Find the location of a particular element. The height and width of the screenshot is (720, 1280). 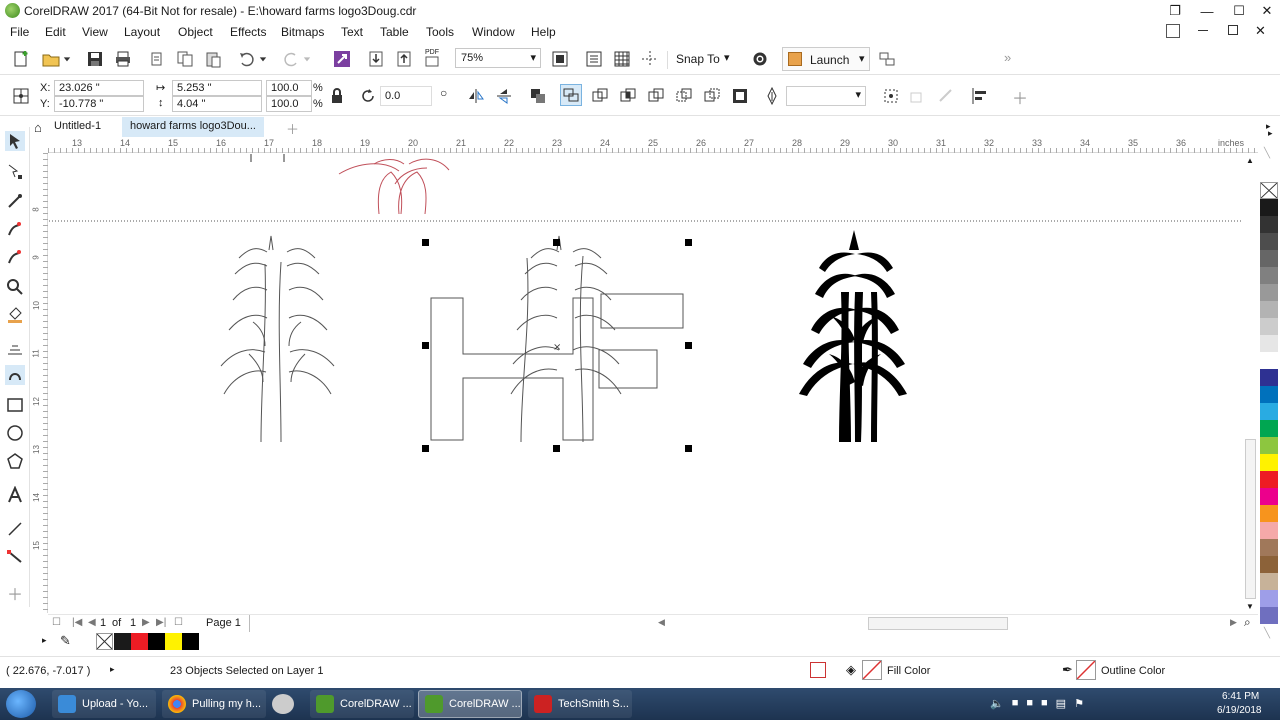

parallel-dimension-icon is located at coordinates (15, 529).